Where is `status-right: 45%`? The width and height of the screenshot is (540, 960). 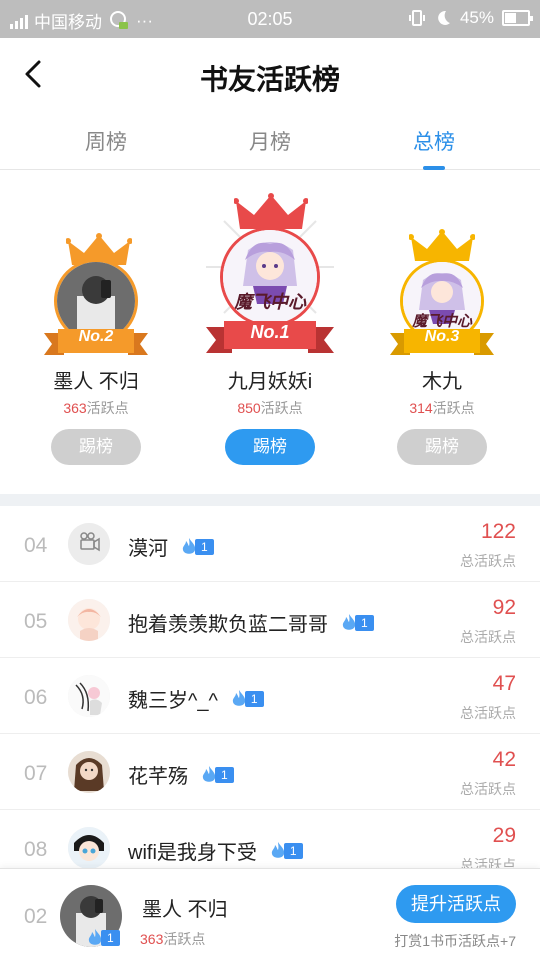
status-right: 45% is located at coordinates (470, 18).